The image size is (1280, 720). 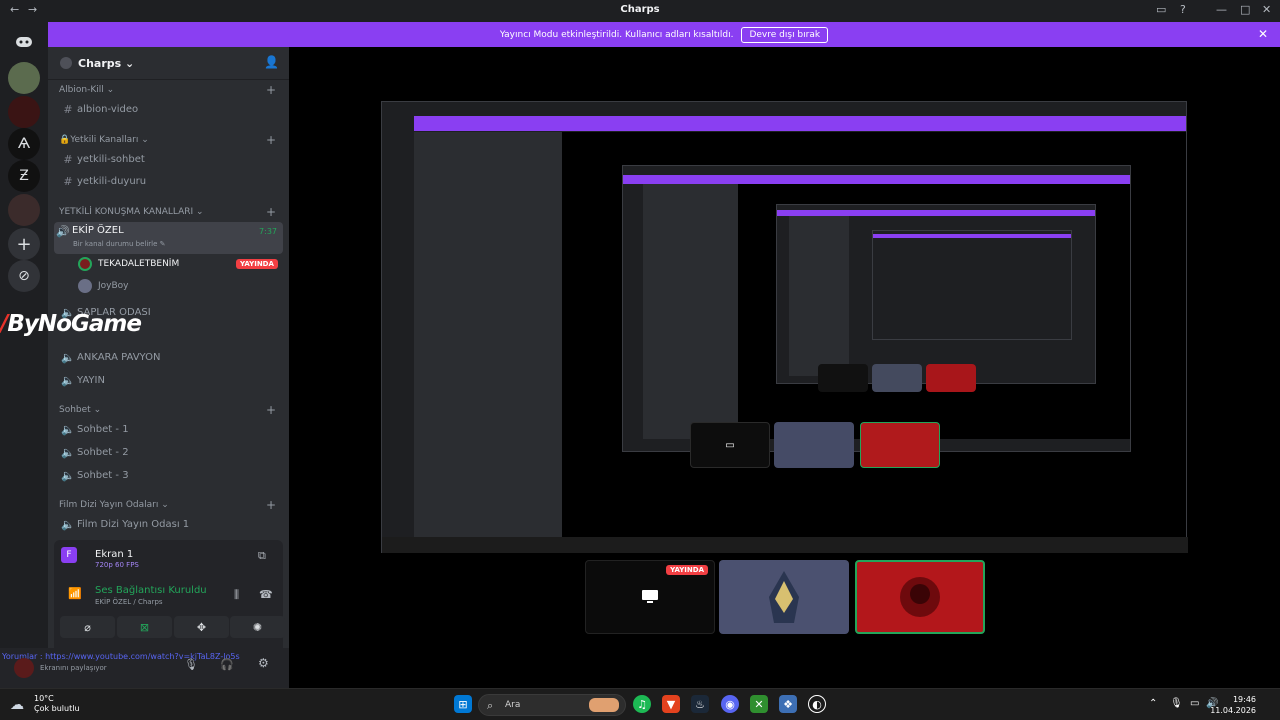 What do you see at coordinates (1176, 703) in the screenshot?
I see `tray-mic-icon: 🎙` at bounding box center [1176, 703].